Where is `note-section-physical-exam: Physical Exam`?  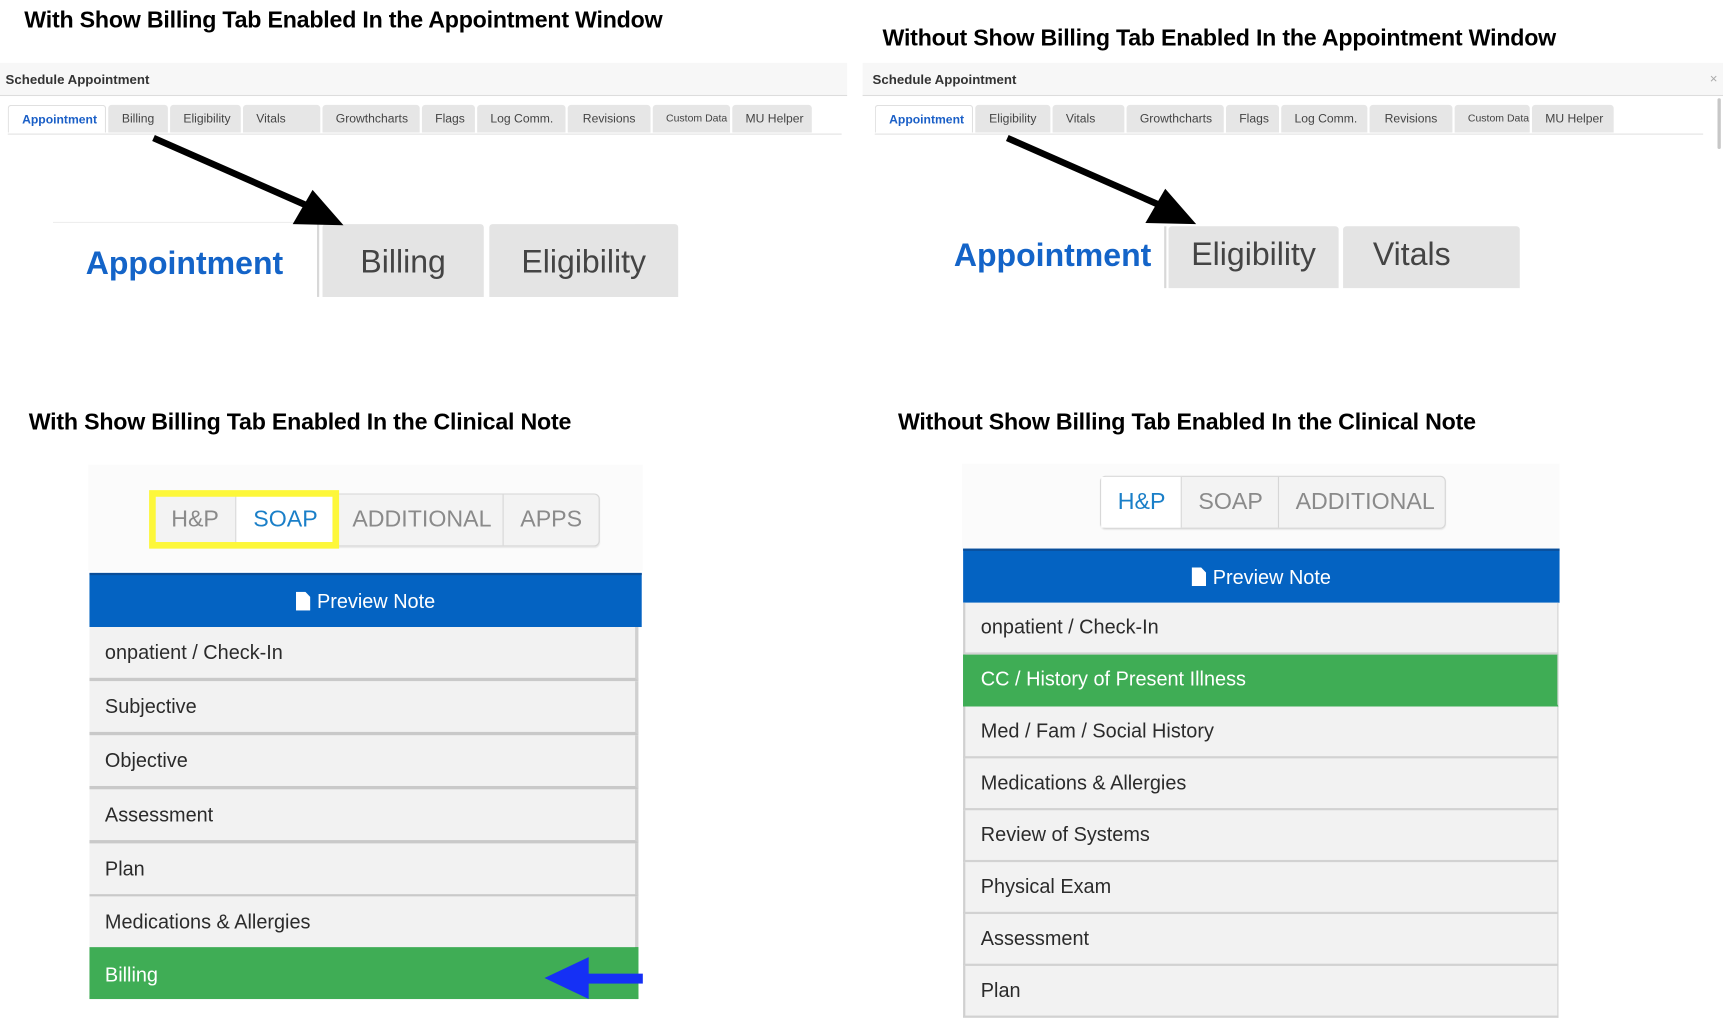
note-section-physical-exam: Physical Exam is located at coordinates (1261, 888).